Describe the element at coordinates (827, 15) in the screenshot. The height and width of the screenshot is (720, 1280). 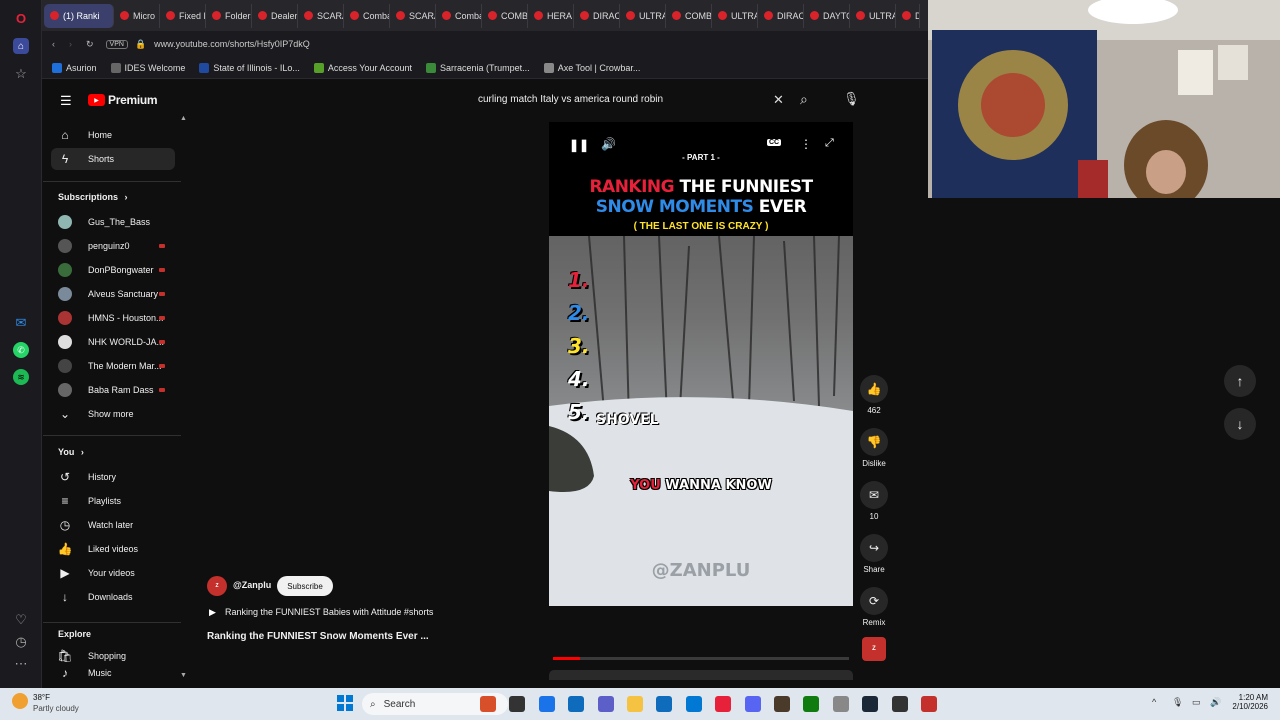
I see `browser-tab: DAYTO` at that location.